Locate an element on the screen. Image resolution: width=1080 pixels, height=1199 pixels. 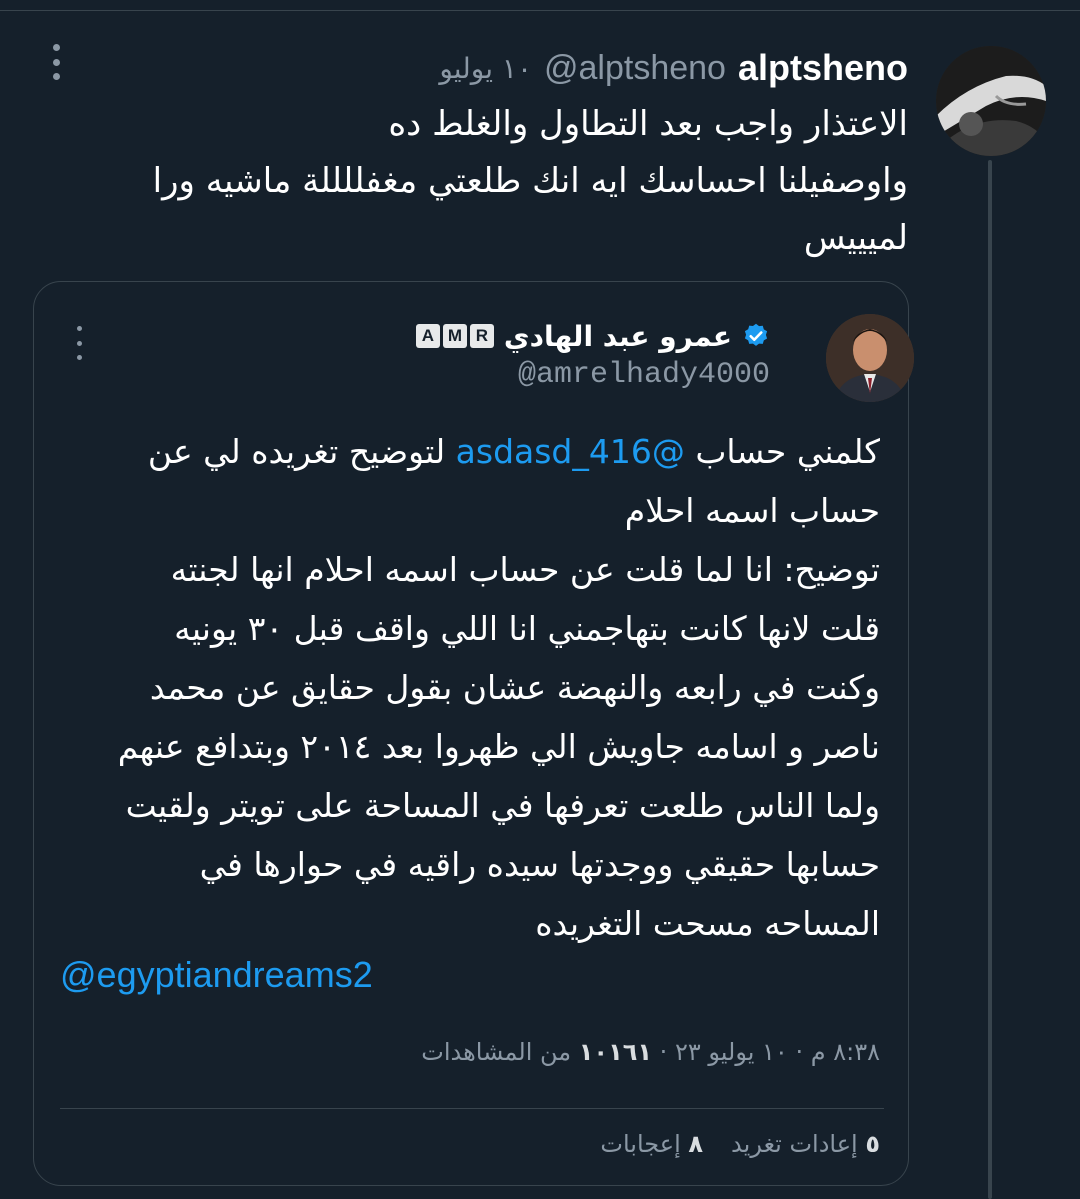
thread-line is located at coordinates (990, 679).